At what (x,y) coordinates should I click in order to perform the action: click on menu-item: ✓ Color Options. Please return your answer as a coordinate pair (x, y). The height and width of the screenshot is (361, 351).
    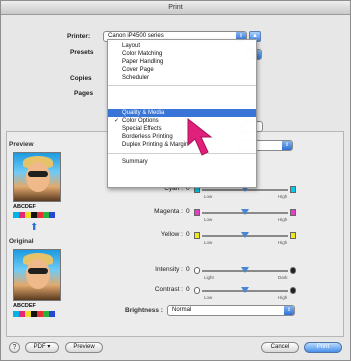
    Looking at the image, I should click on (182, 121).